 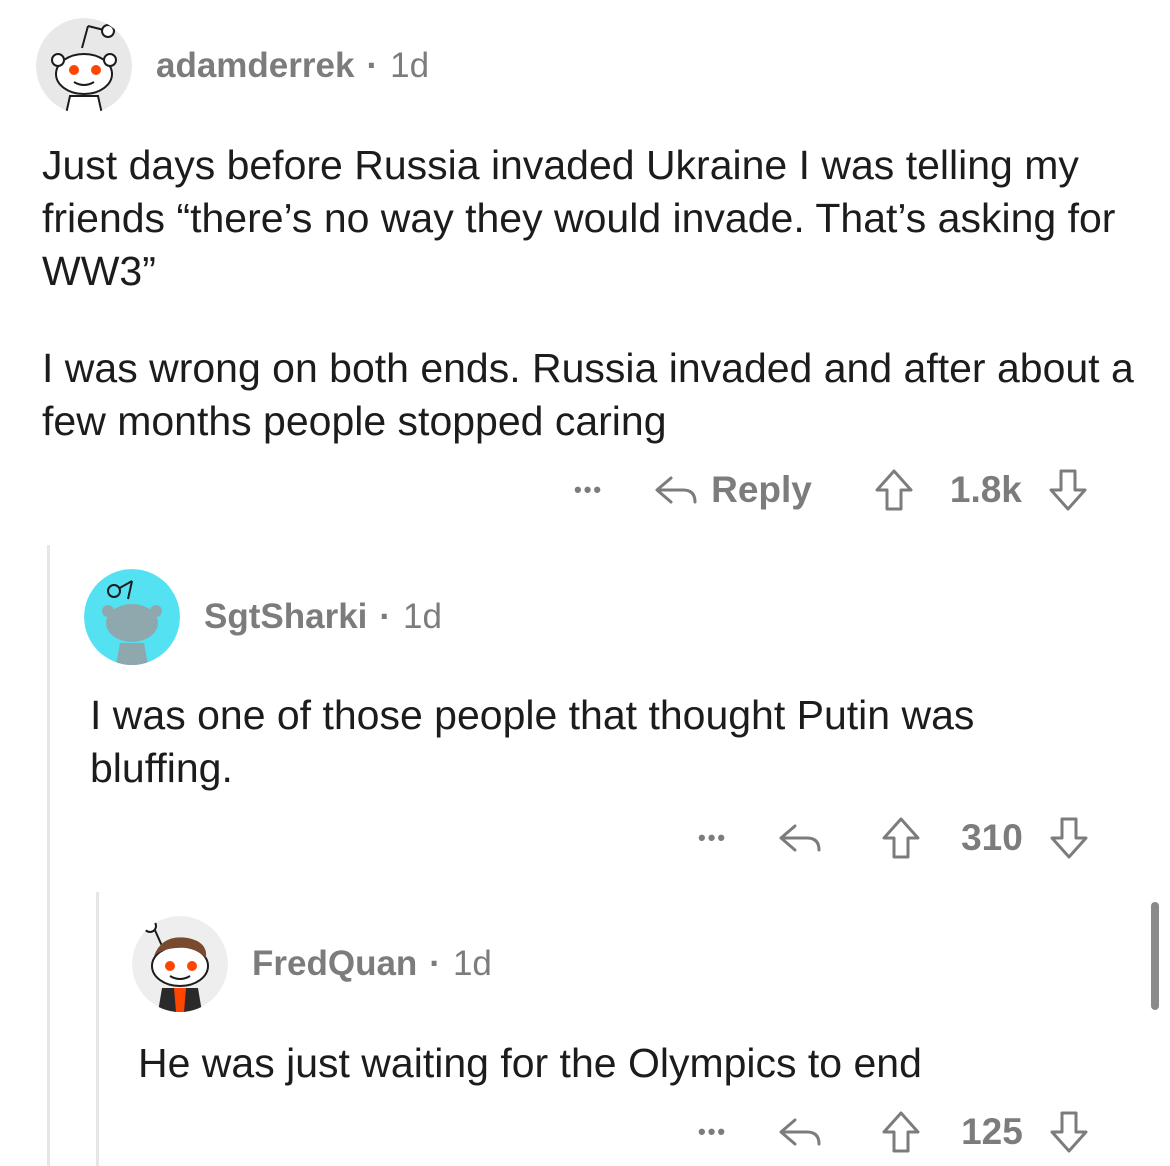 I want to click on username: SgtSharki, so click(x=285, y=616).